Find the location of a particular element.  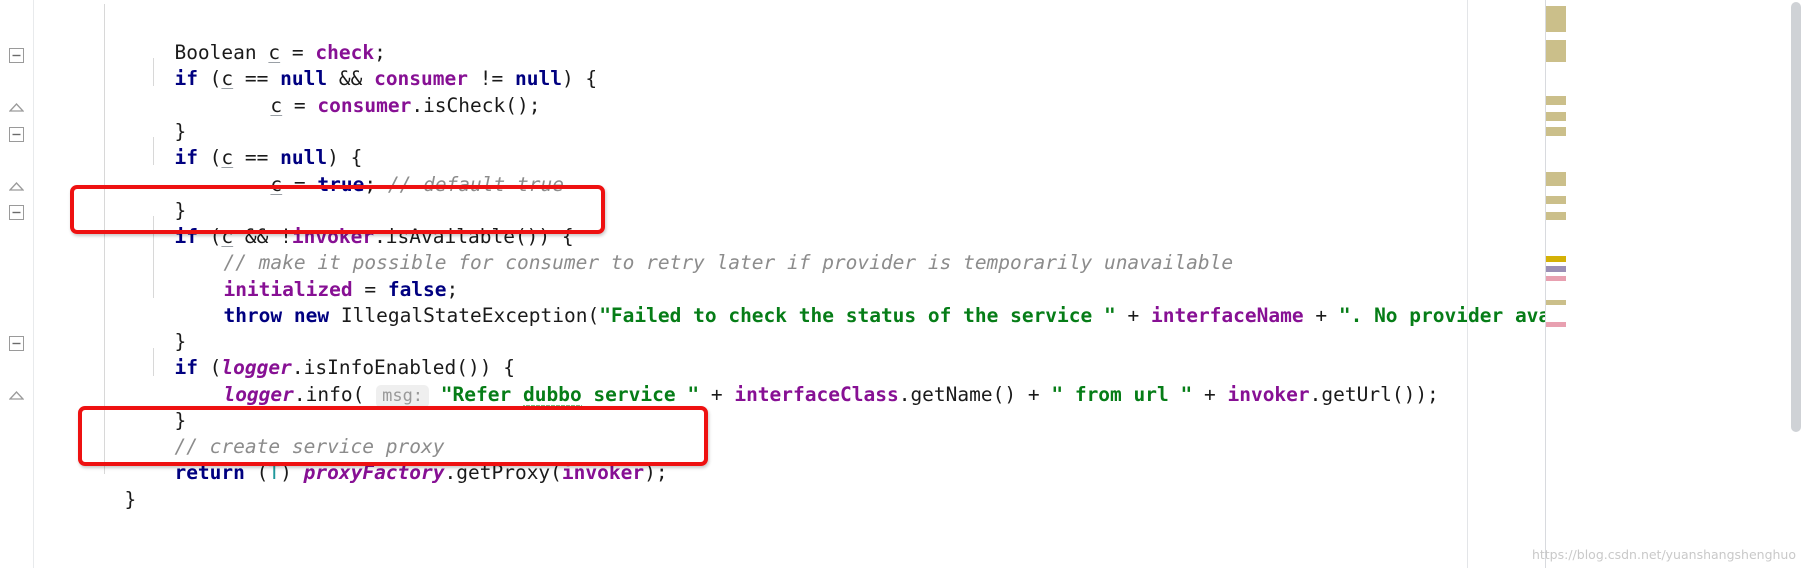

token-keyword-throw: throw is located at coordinates (253, 316).